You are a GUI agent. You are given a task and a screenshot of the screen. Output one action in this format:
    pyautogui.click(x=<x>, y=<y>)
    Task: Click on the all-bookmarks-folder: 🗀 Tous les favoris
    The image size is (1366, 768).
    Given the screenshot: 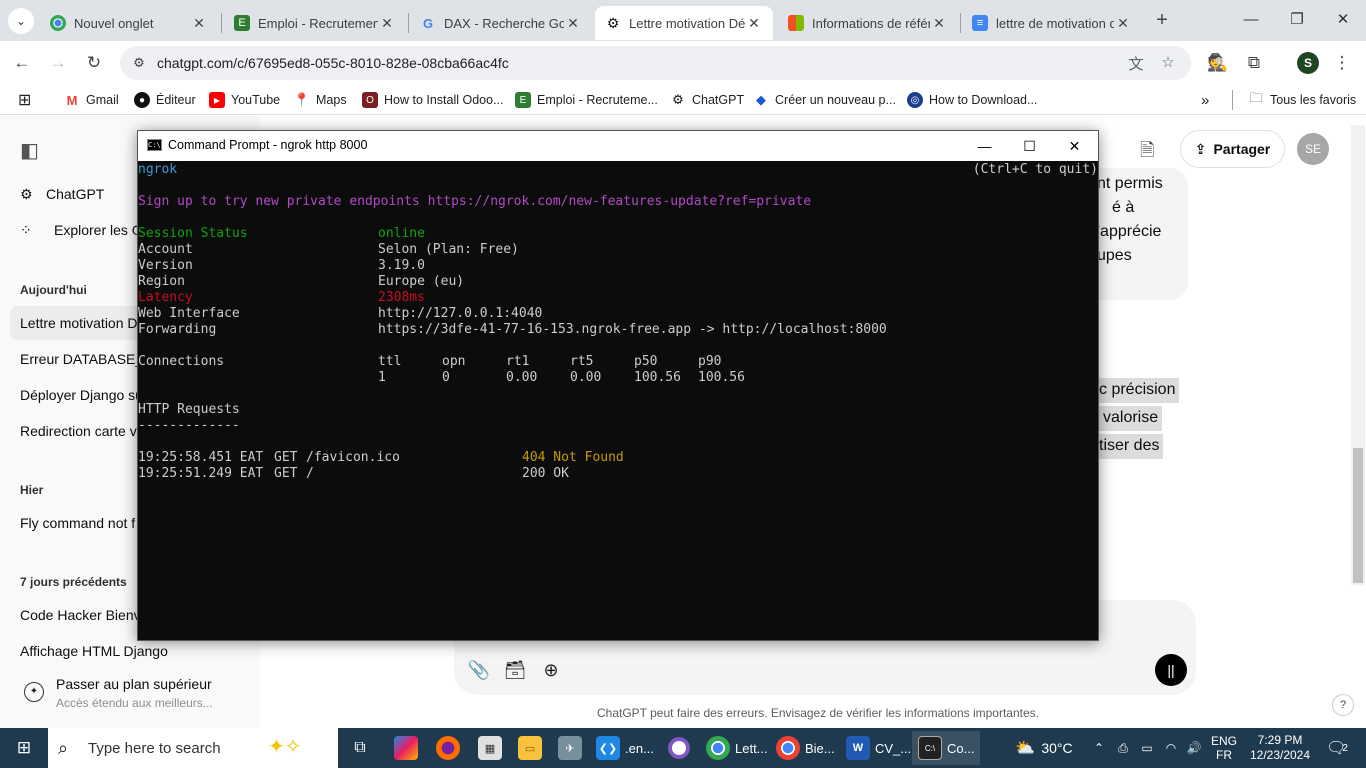 What is the action you would take?
    pyautogui.click(x=1302, y=99)
    